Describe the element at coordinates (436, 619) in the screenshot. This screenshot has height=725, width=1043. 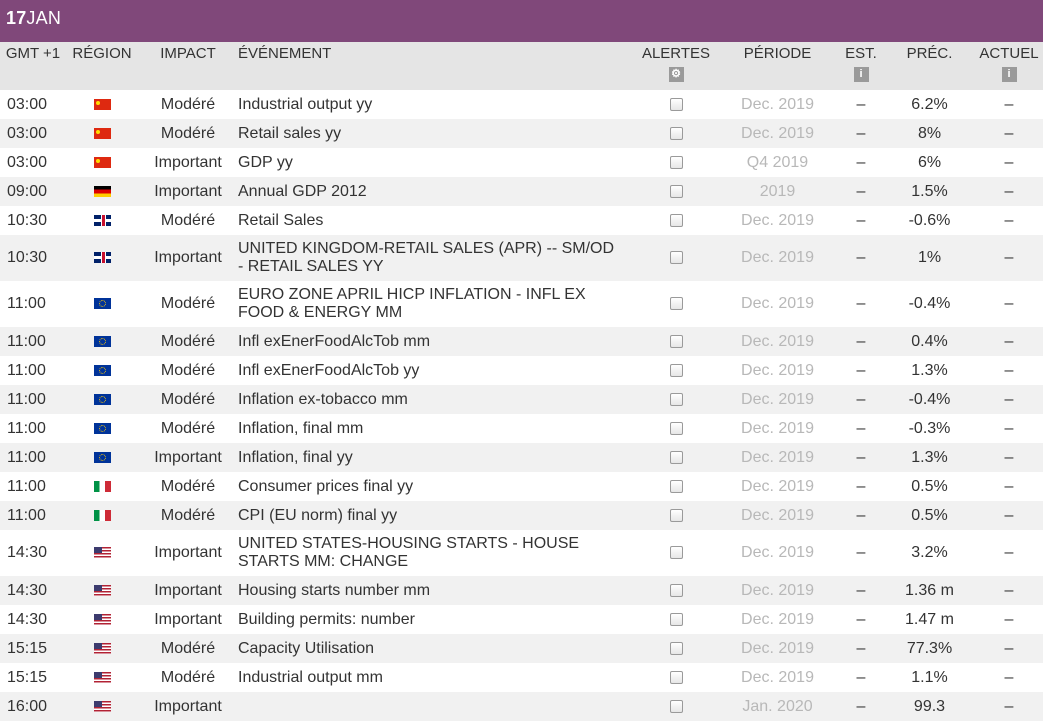
I see `event-cell: Building permits: number` at that location.